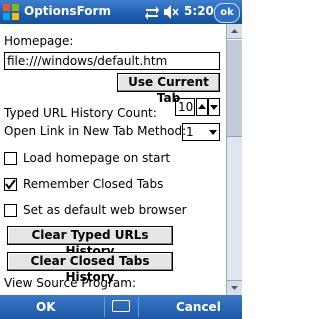 Image resolution: width=320 pixels, height=319 pixels. I want to click on use-current-tab-button: Use Current Tab, so click(168, 89).